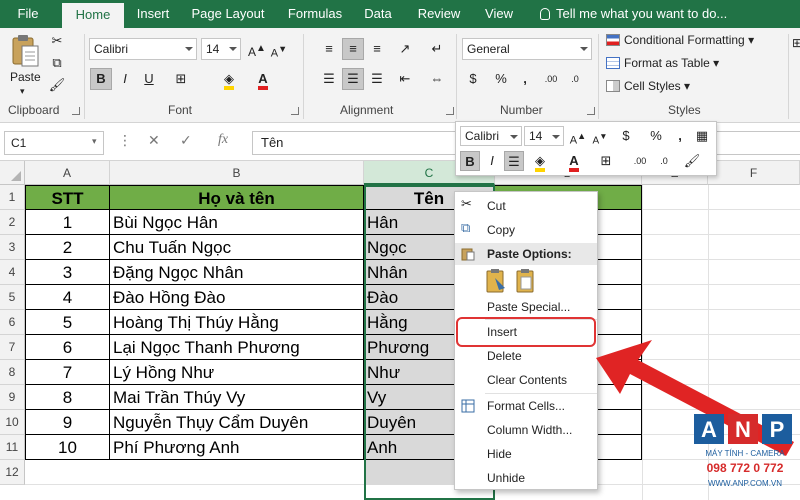  Describe the element at coordinates (221, 49) in the screenshot. I see `font-size-select: 14` at that location.